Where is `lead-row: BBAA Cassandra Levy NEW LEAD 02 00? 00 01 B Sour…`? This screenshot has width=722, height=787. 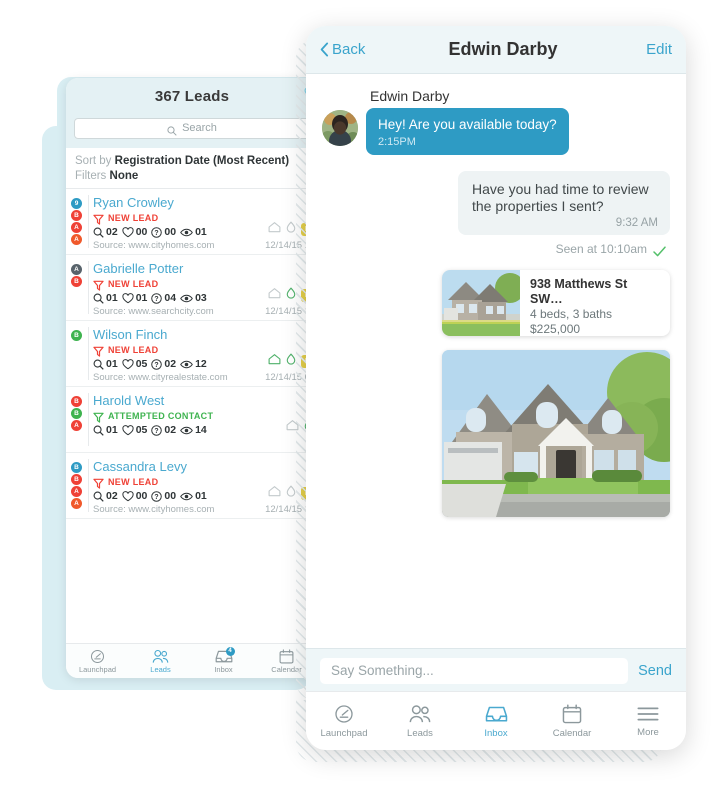 lead-row: BBAA Cassandra Levy NEW LEAD 02 00? 00 01 B Sour… is located at coordinates (192, 486).